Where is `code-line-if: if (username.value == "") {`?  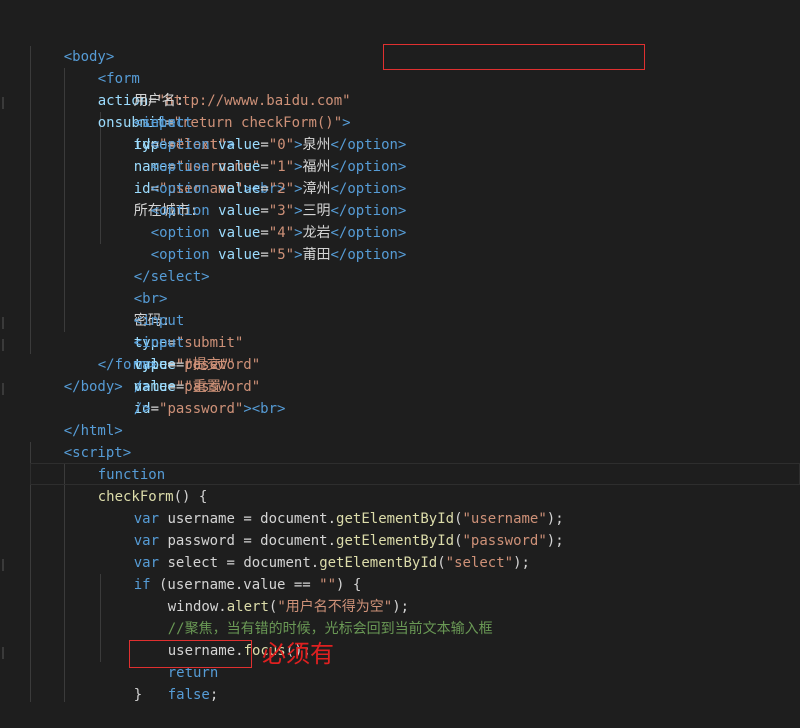
code-line-if: if (username.value == "") { is located at coordinates (247, 585).